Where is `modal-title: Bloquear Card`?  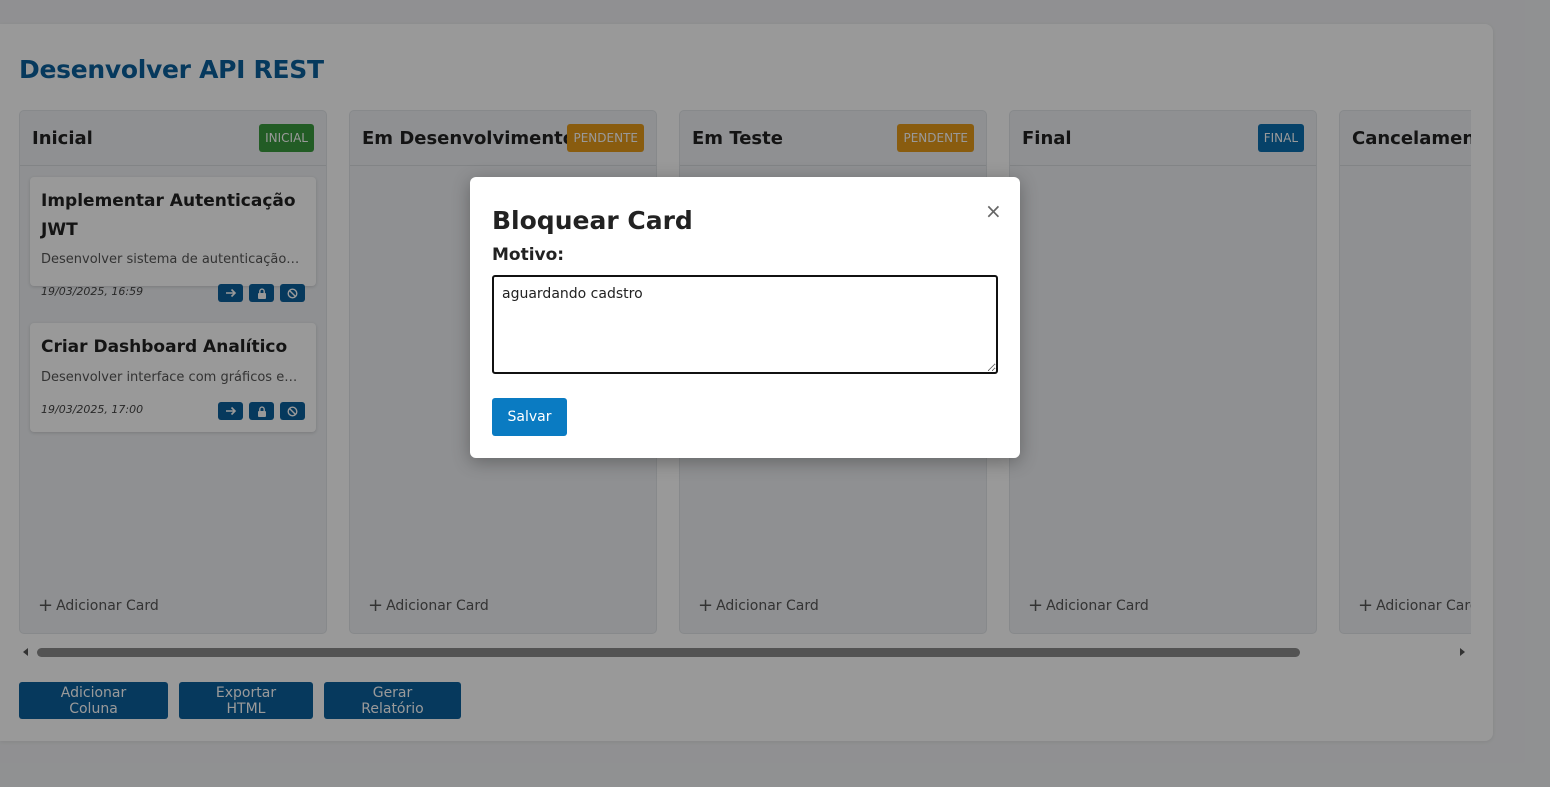 modal-title: Bloquear Card is located at coordinates (592, 220).